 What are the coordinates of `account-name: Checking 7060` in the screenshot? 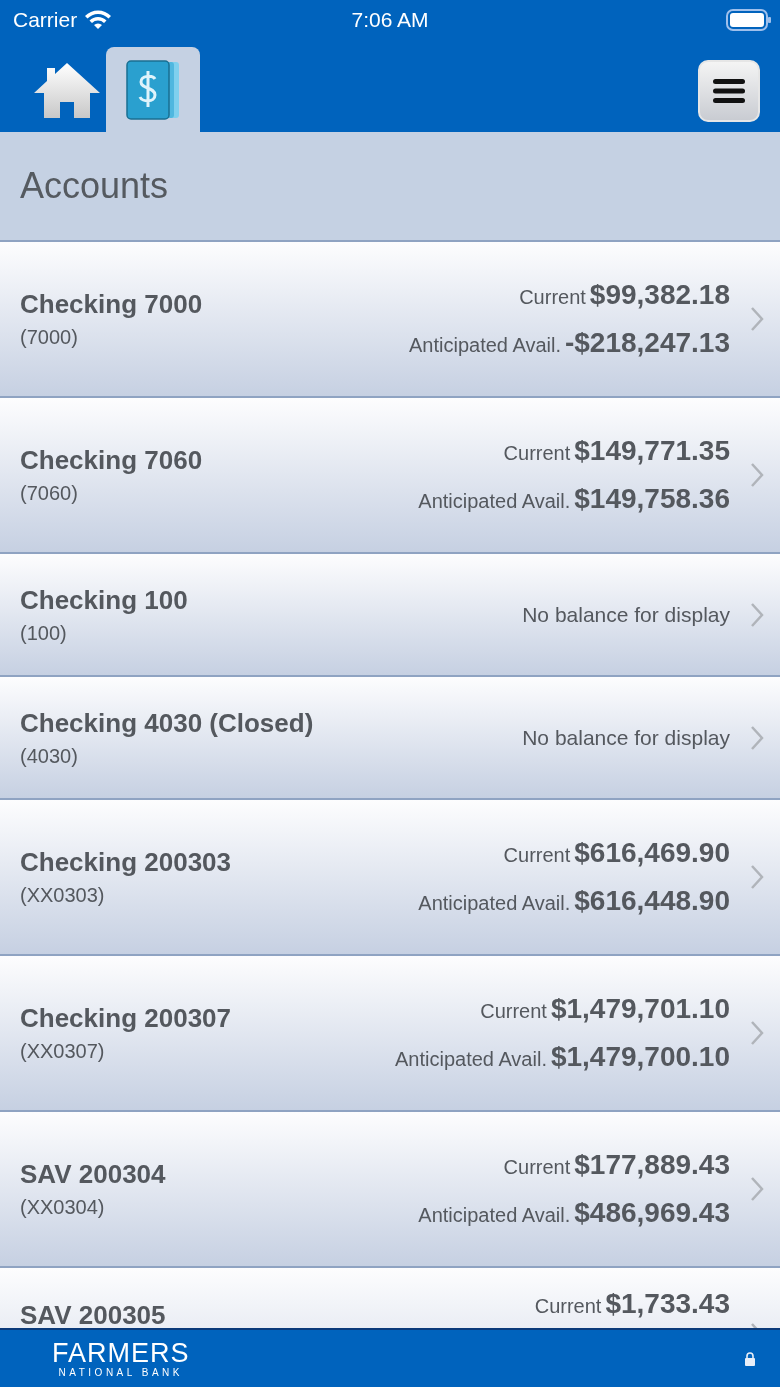 It's located at (112, 460).